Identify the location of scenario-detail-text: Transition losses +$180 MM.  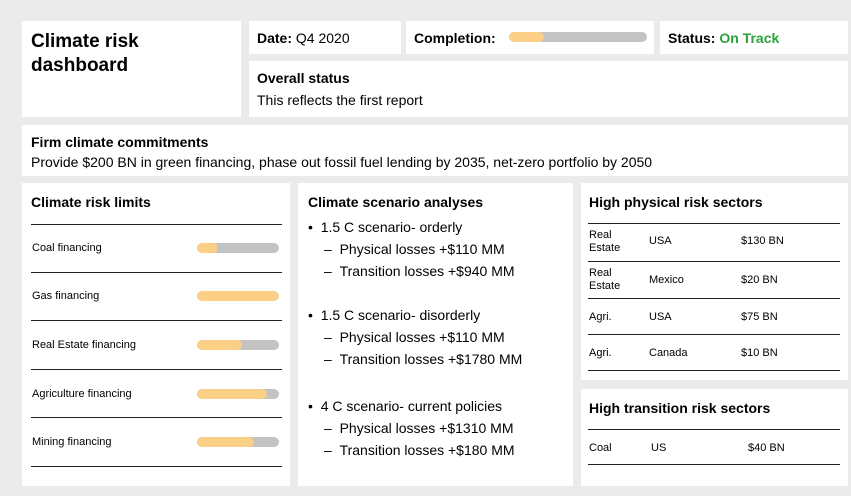
(427, 450).